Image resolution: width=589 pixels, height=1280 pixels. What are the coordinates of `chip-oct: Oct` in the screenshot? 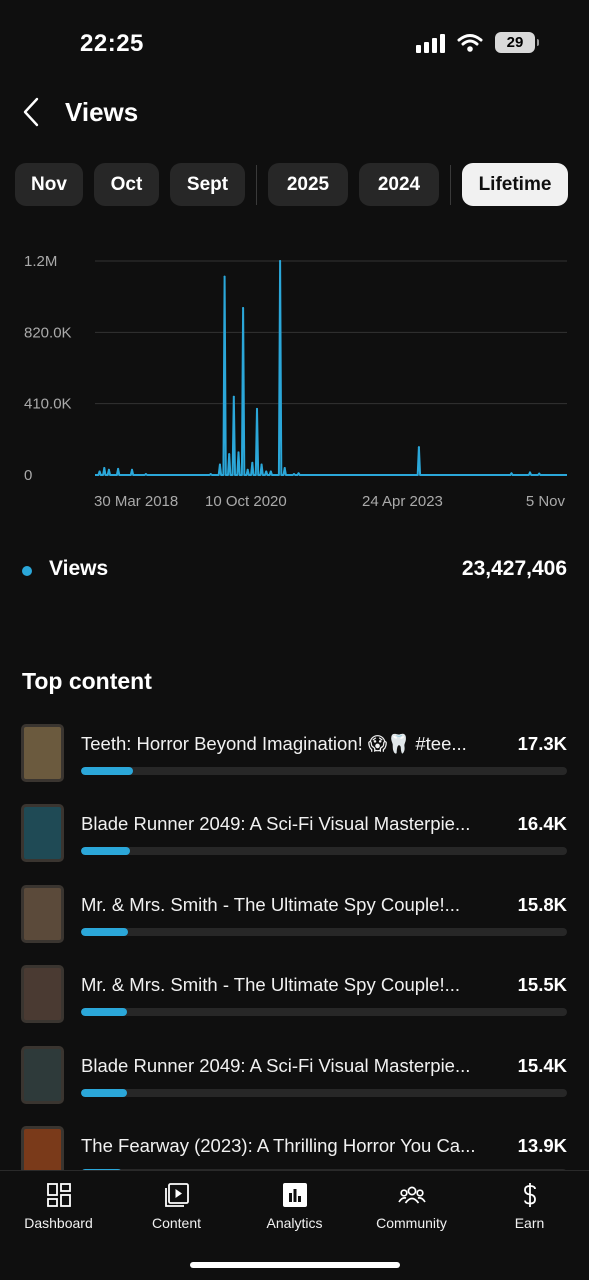 It's located at (126, 184).